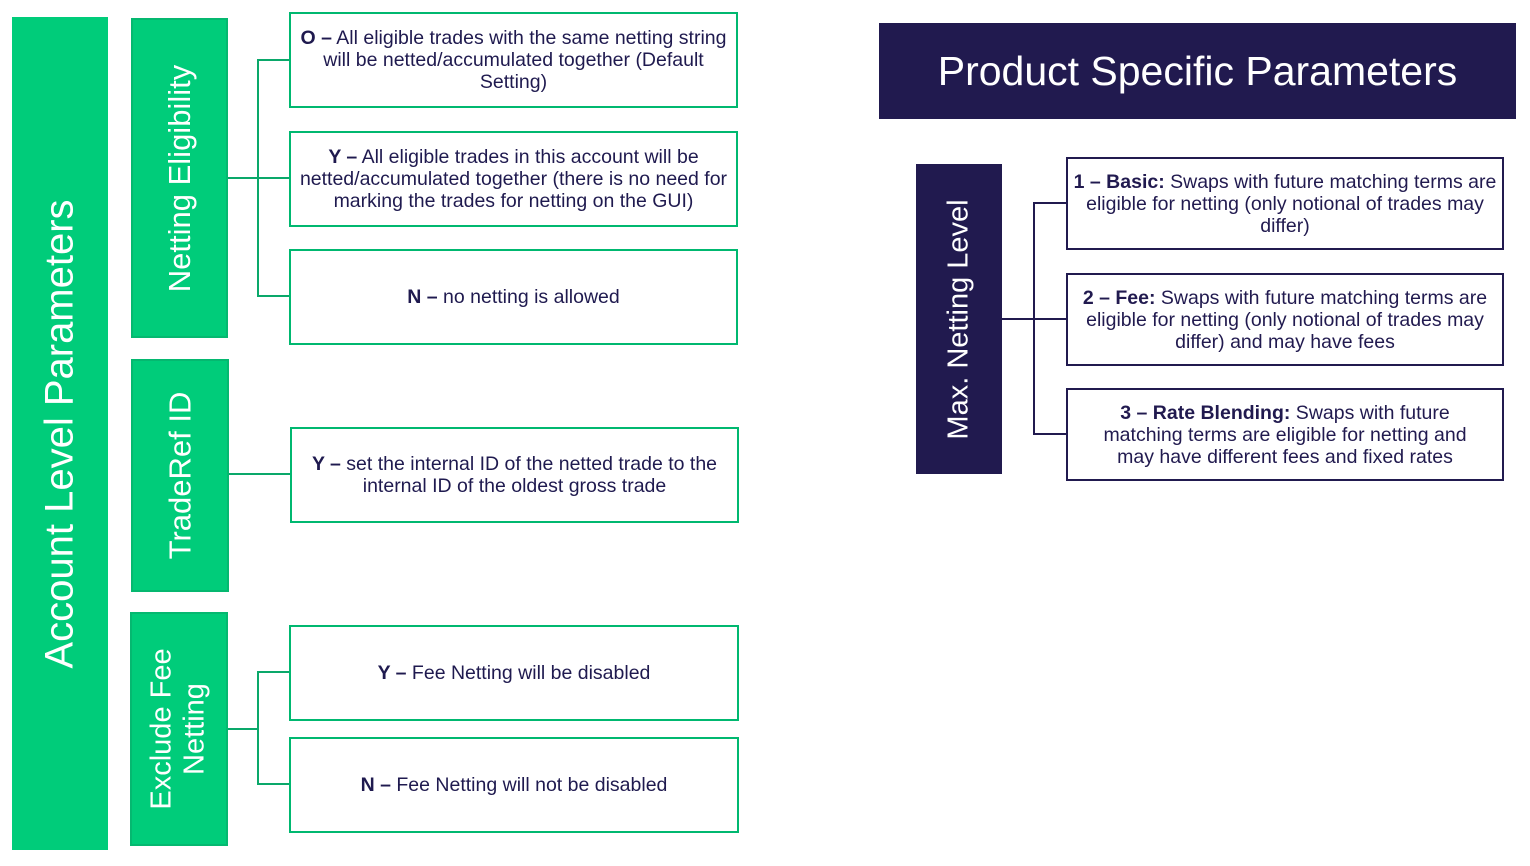 Image resolution: width=1530 pixels, height=866 pixels. Describe the element at coordinates (1205, 412) in the screenshot. I see `option-key: 3 – Rate Blending:` at that location.